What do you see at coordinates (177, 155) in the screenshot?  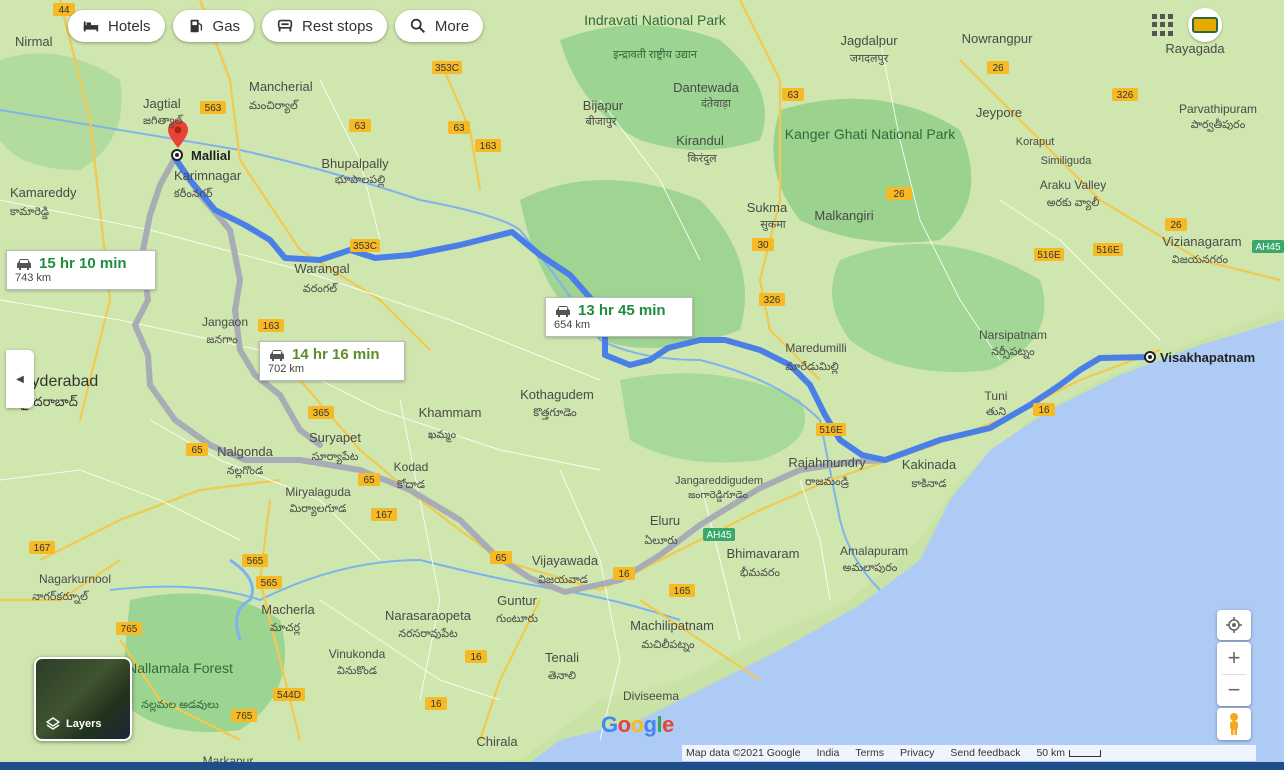 I see `origin-marker` at bounding box center [177, 155].